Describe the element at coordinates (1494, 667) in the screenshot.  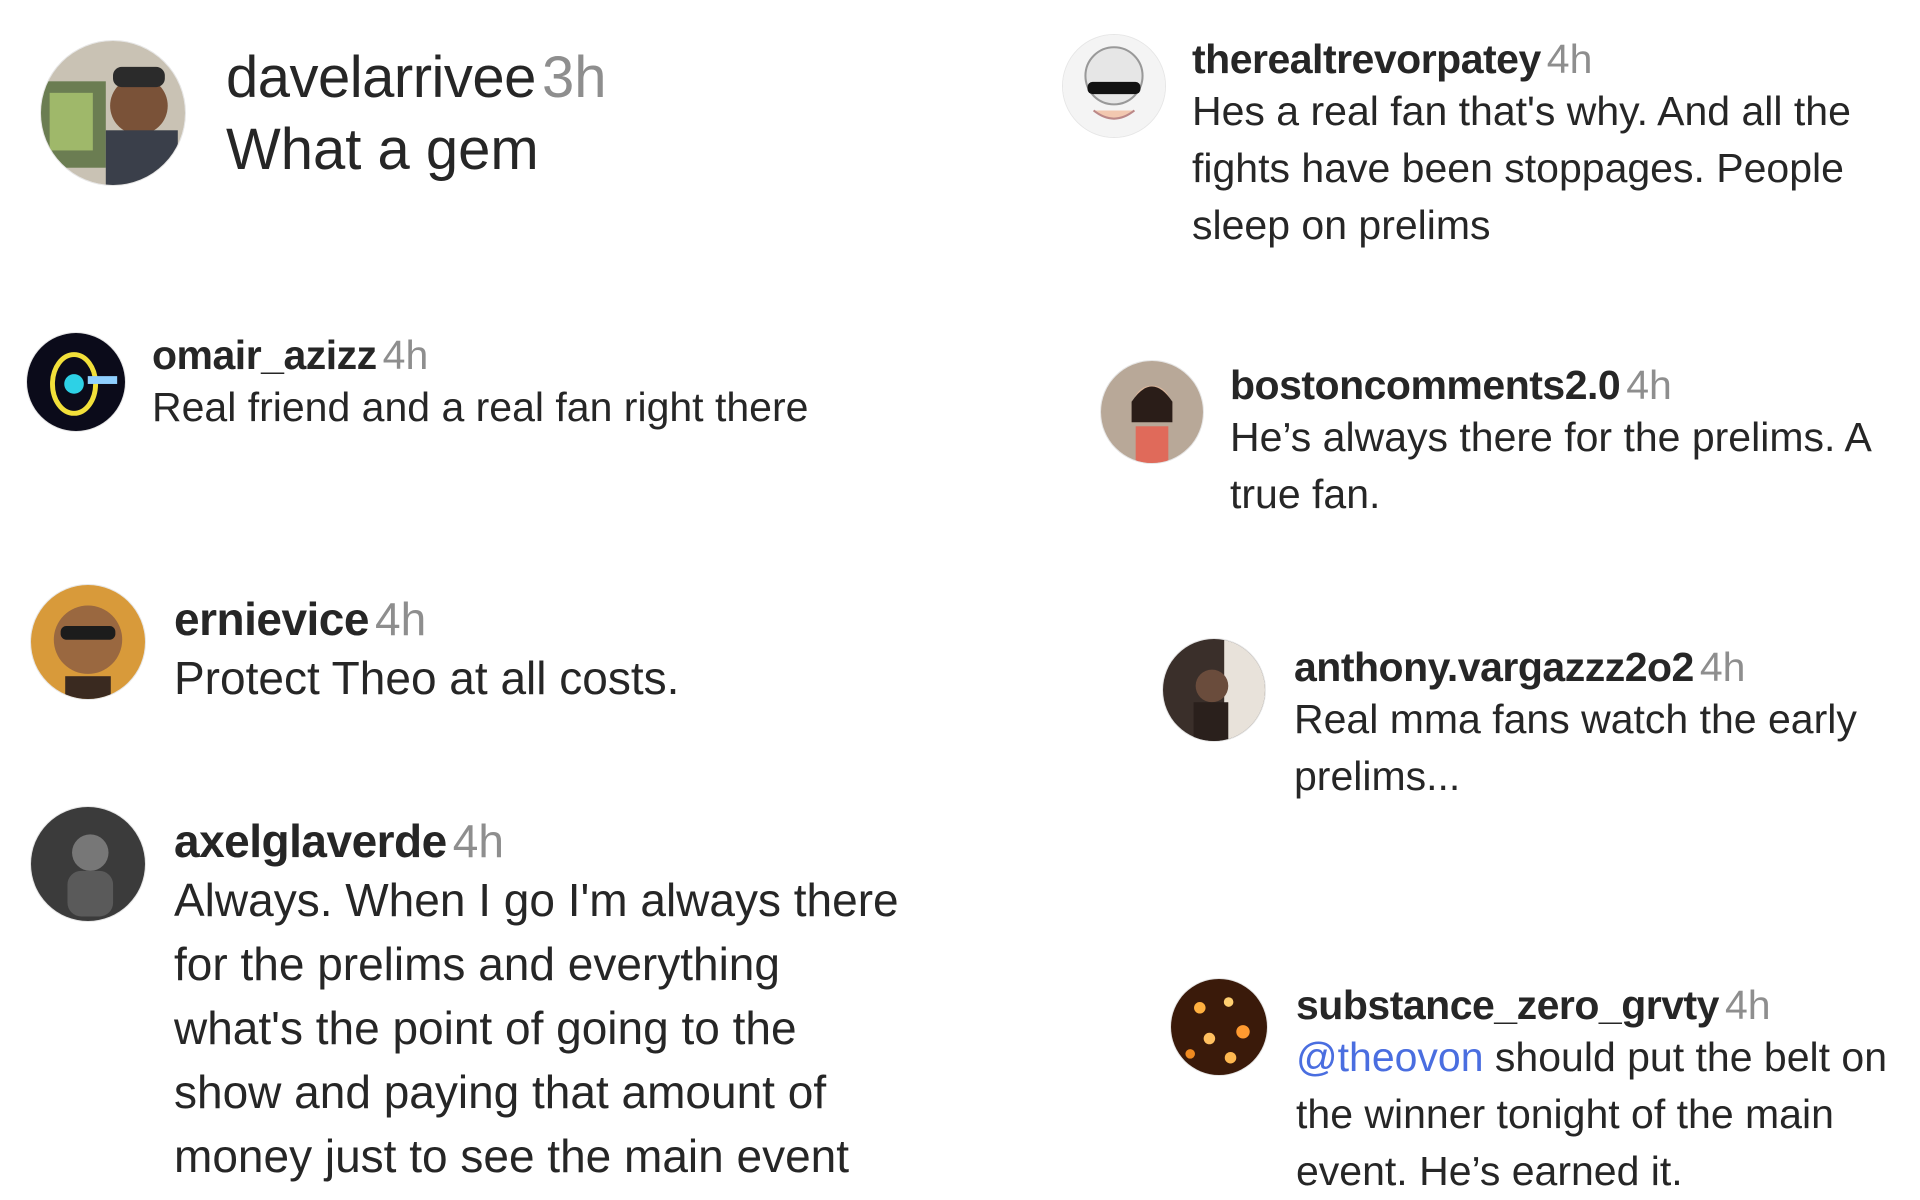
I see `comment-username: anthony.vargazzz2o2` at that location.